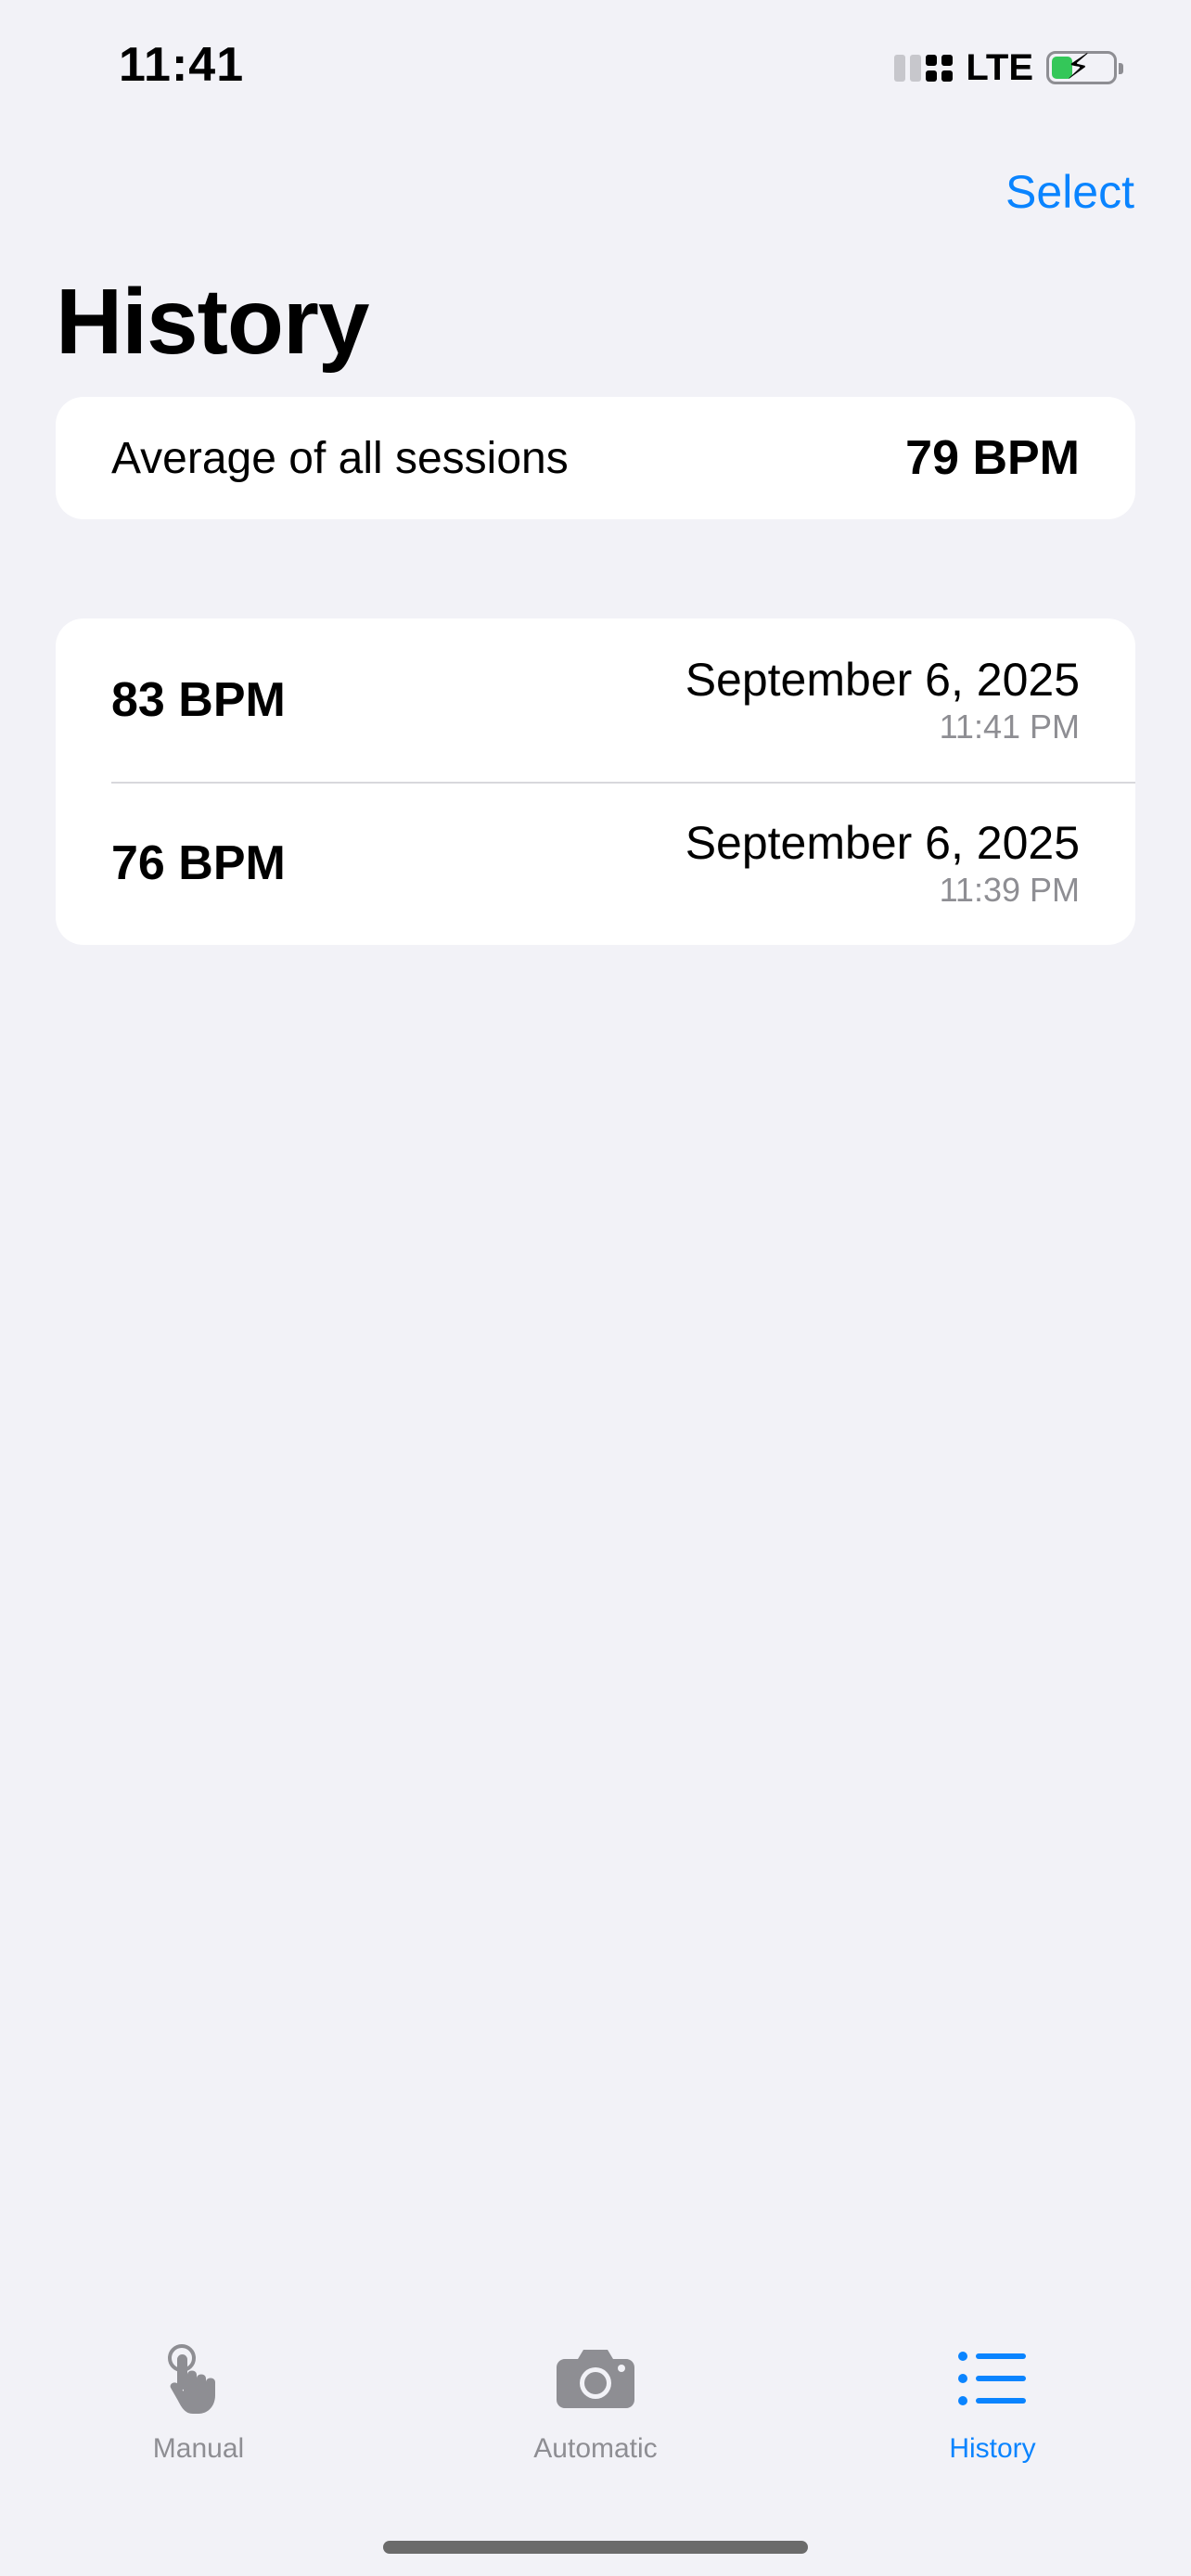 The image size is (1191, 2576). What do you see at coordinates (595, 700) in the screenshot?
I see `session-row: 83 BPM September 6, 2025 11:41 PM` at bounding box center [595, 700].